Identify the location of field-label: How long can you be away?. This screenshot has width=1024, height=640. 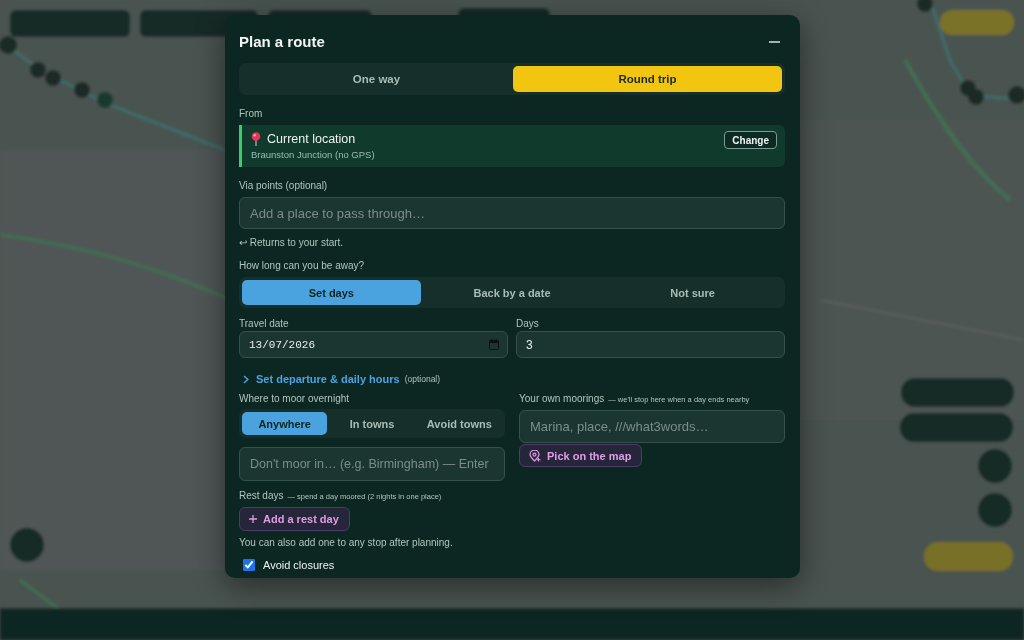
(302, 266).